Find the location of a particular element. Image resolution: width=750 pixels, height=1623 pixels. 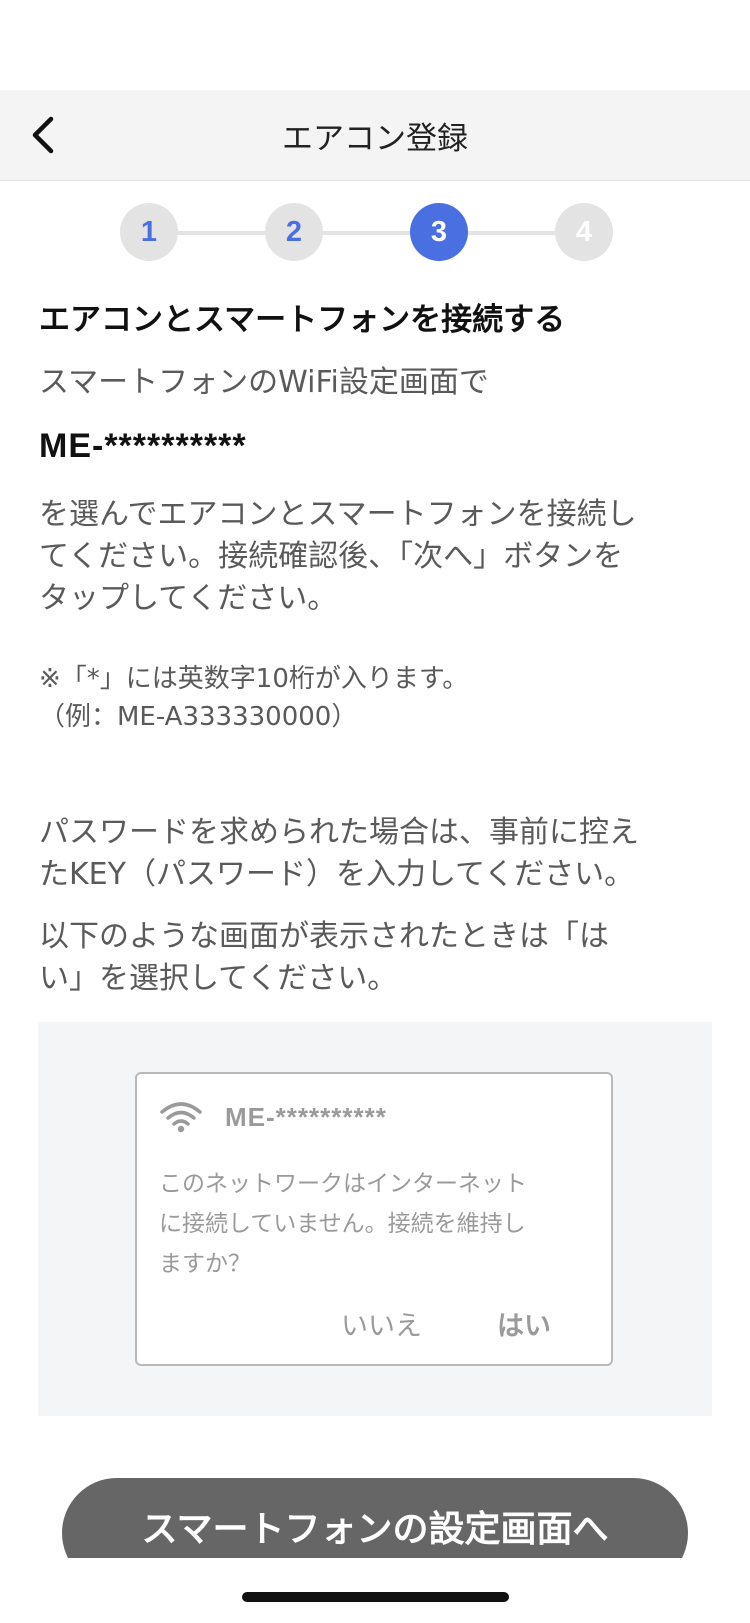

example-dialog-message-line1: このネットワークはインターネット is located at coordinates (343, 1184).